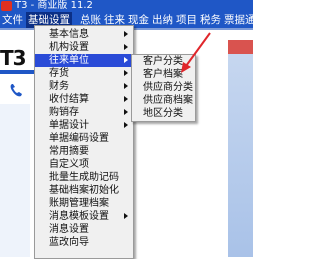 The image size is (320, 259). What do you see at coordinates (83, 177) in the screenshot?
I see `menu-item-batch-mnemonic: 批量生成助记码` at bounding box center [83, 177].